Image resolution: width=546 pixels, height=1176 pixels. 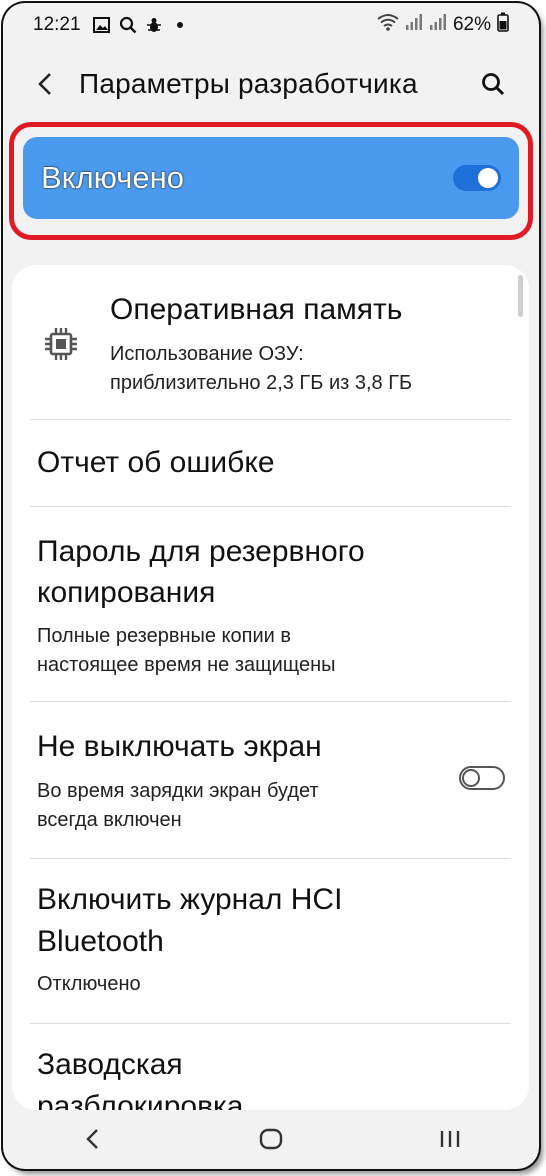 I want to click on master-switch-on, so click(x=477, y=178).